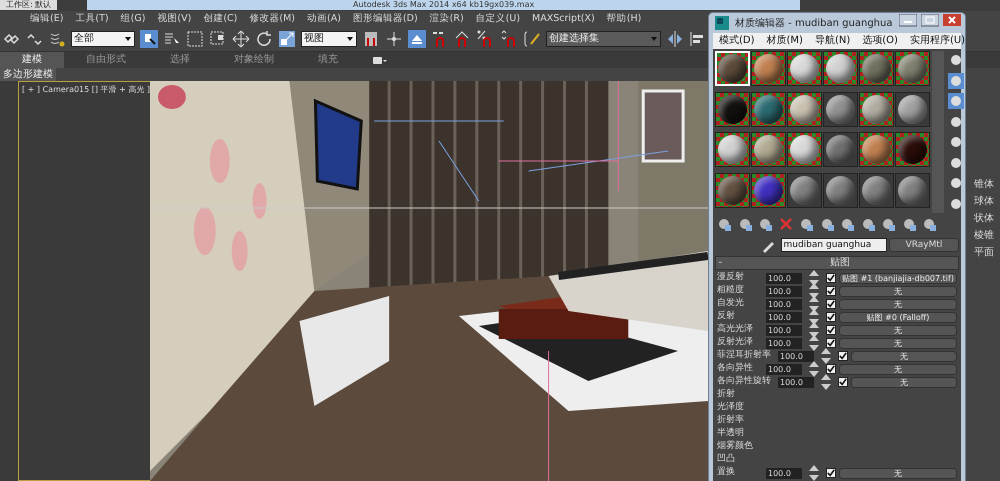 This screenshot has width=1000, height=481. I want to click on map-slot-button: 贴图 #0 (Falloff), so click(898, 317).